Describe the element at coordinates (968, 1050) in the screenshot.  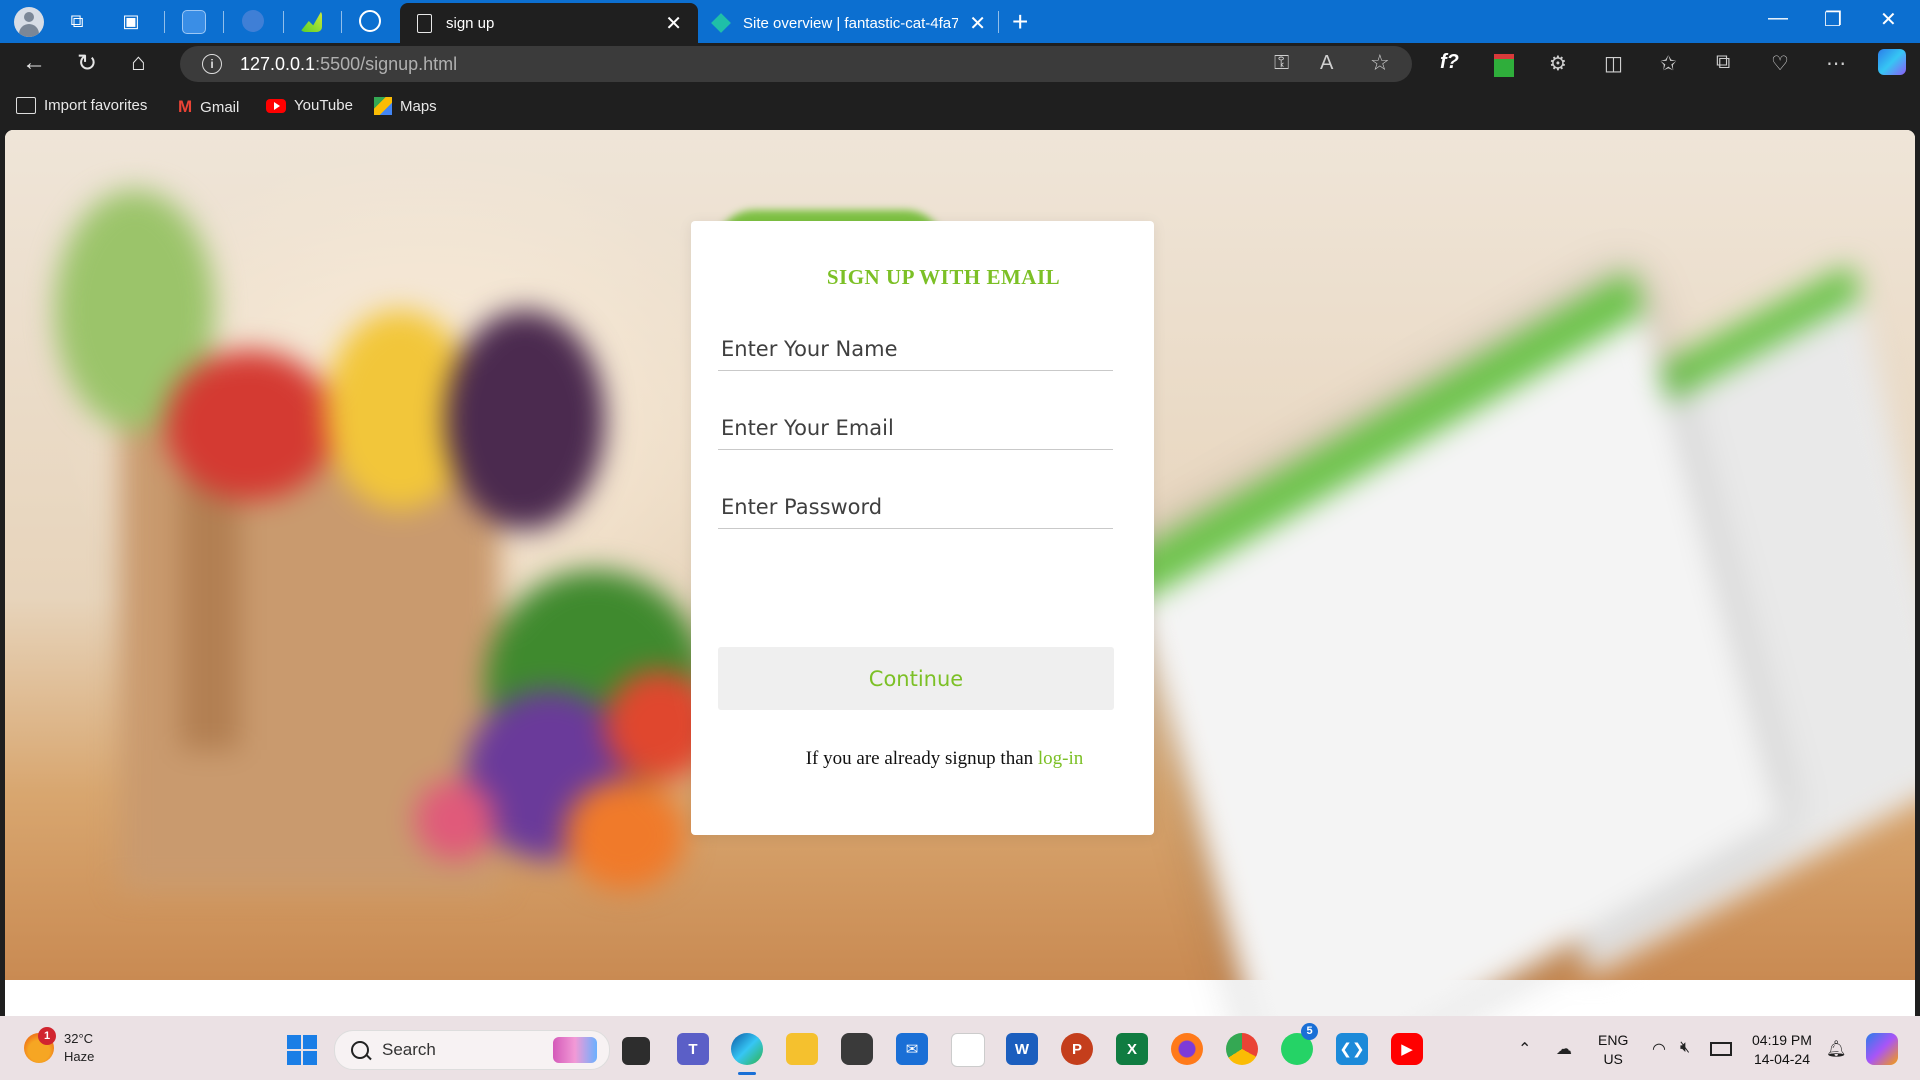
I see `slack-icon` at that location.